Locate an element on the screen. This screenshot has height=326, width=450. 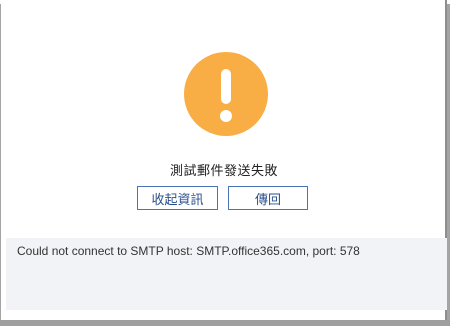
dialog-title: 測試郵件發送失敗 is located at coordinates (223, 170).